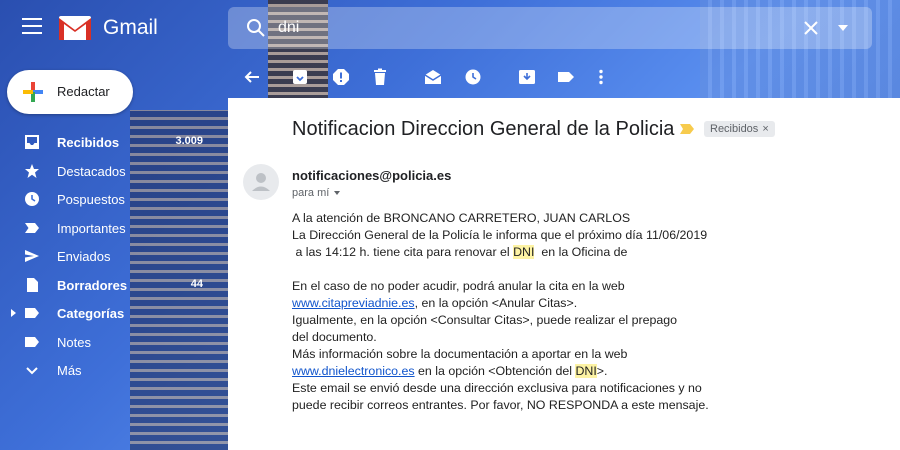 The image size is (900, 450). Describe the element at coordinates (527, 77) in the screenshot. I see `move-to-icon` at that location.